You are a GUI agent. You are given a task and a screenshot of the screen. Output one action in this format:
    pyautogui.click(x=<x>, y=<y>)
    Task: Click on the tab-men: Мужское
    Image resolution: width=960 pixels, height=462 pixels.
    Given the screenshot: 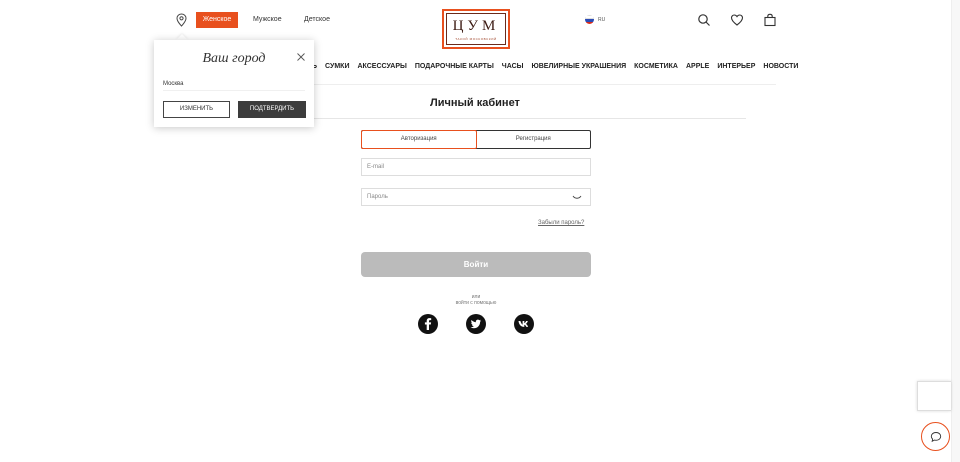 What is the action you would take?
    pyautogui.click(x=267, y=20)
    